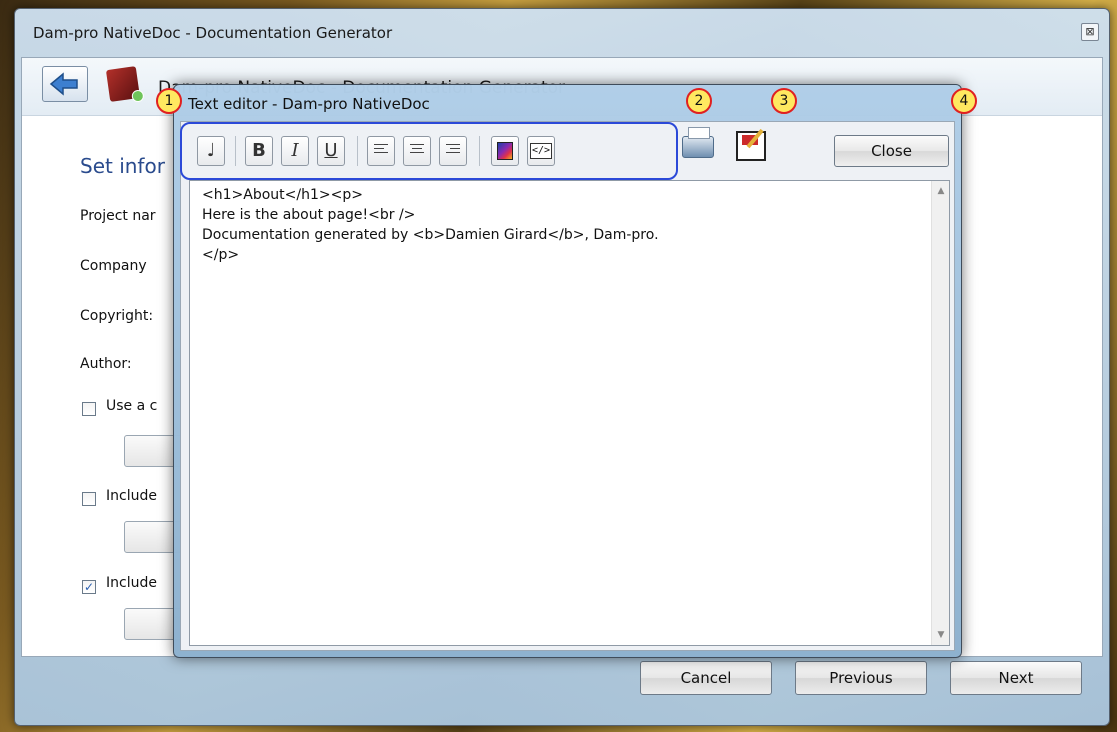 This screenshot has width=1117, height=732. What do you see at coordinates (169, 101) in the screenshot?
I see `callout-1: 1` at bounding box center [169, 101].